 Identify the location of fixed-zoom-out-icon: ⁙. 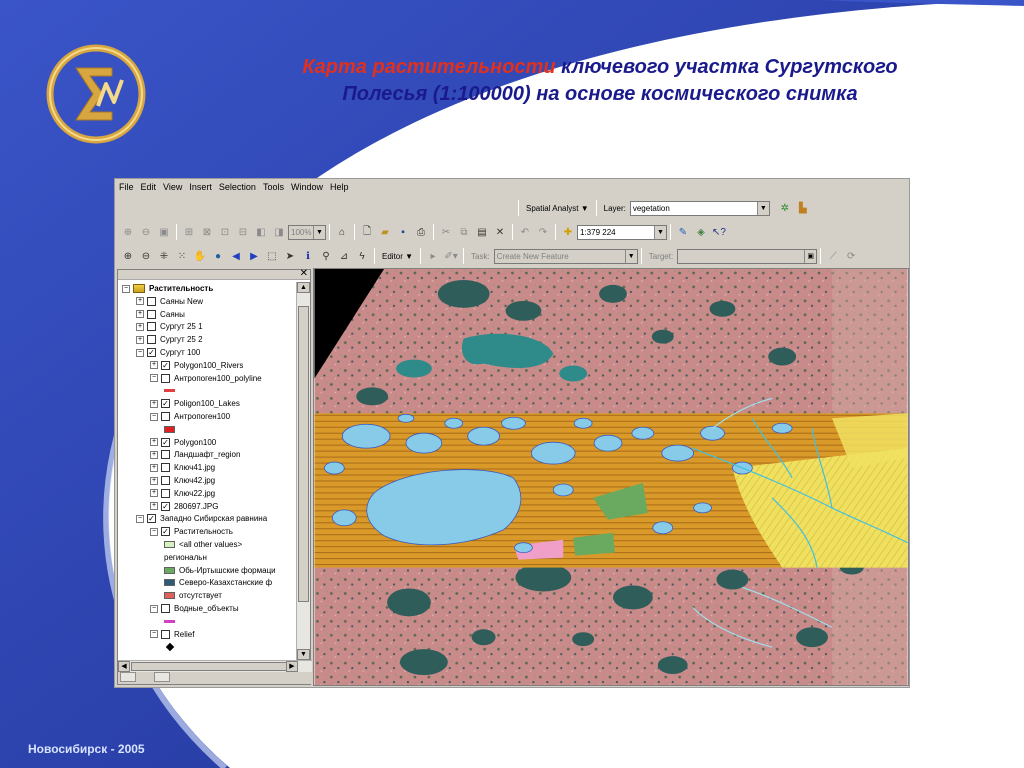
(182, 256).